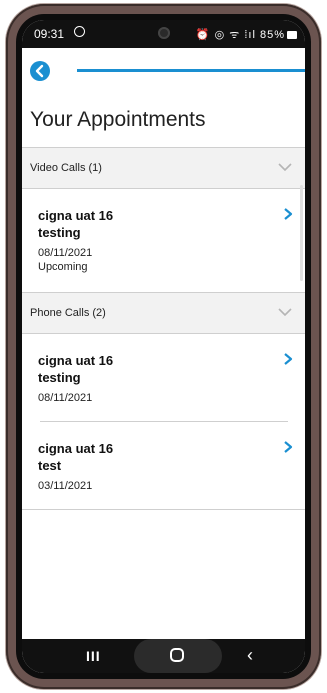 The width and height of the screenshot is (327, 693). I want to click on appointment-item: cigna uat 16 testing 08/11/2021, so click(163, 377).